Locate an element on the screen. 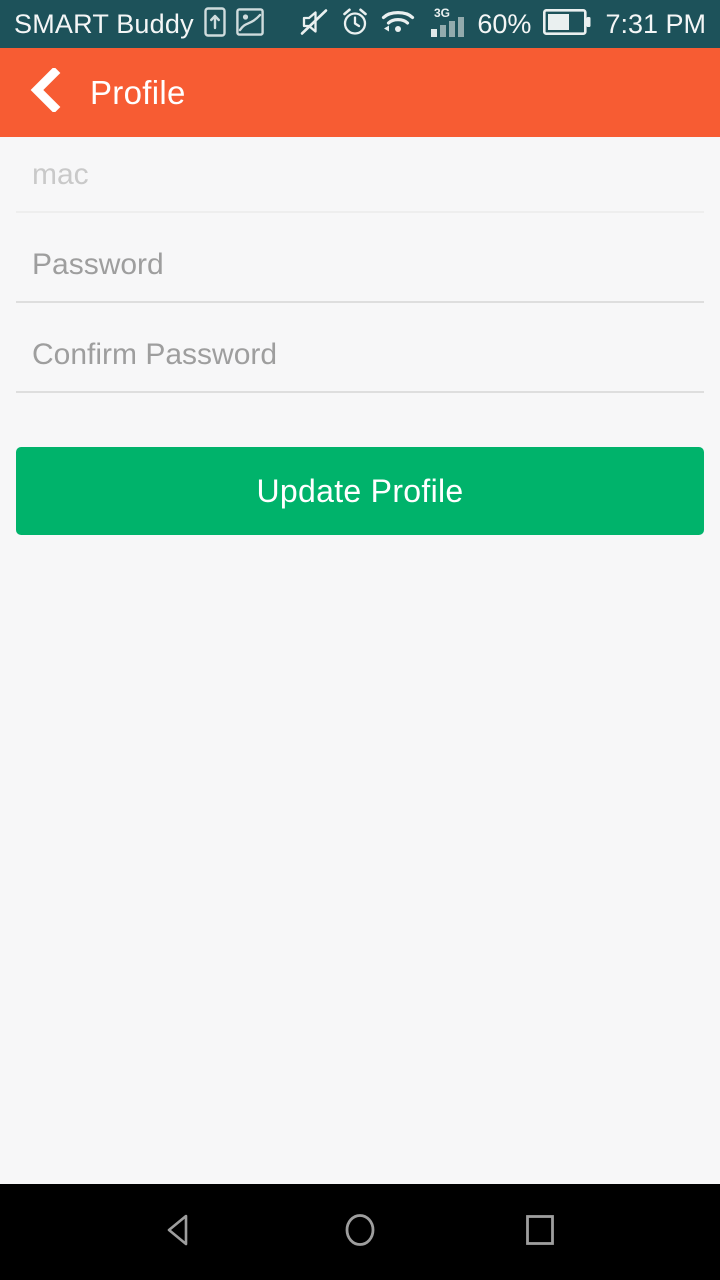 Image resolution: width=720 pixels, height=1280 pixels. back-button is located at coordinates (45, 91).